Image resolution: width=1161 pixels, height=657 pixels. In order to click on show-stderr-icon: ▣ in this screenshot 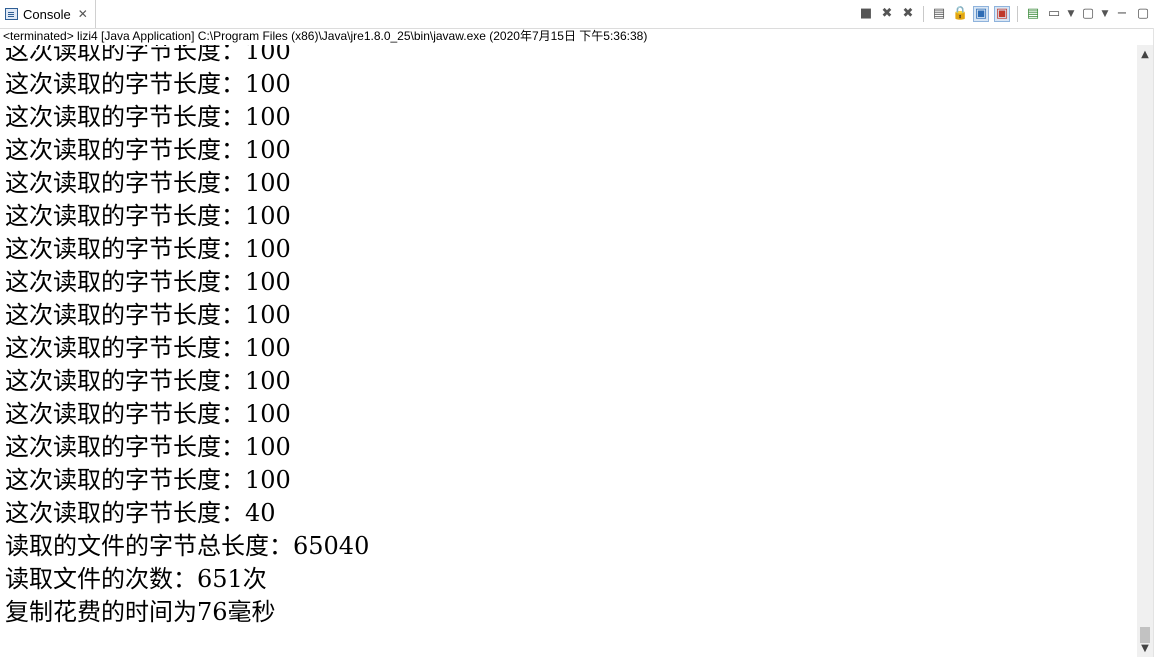, I will do `click(1002, 14)`.